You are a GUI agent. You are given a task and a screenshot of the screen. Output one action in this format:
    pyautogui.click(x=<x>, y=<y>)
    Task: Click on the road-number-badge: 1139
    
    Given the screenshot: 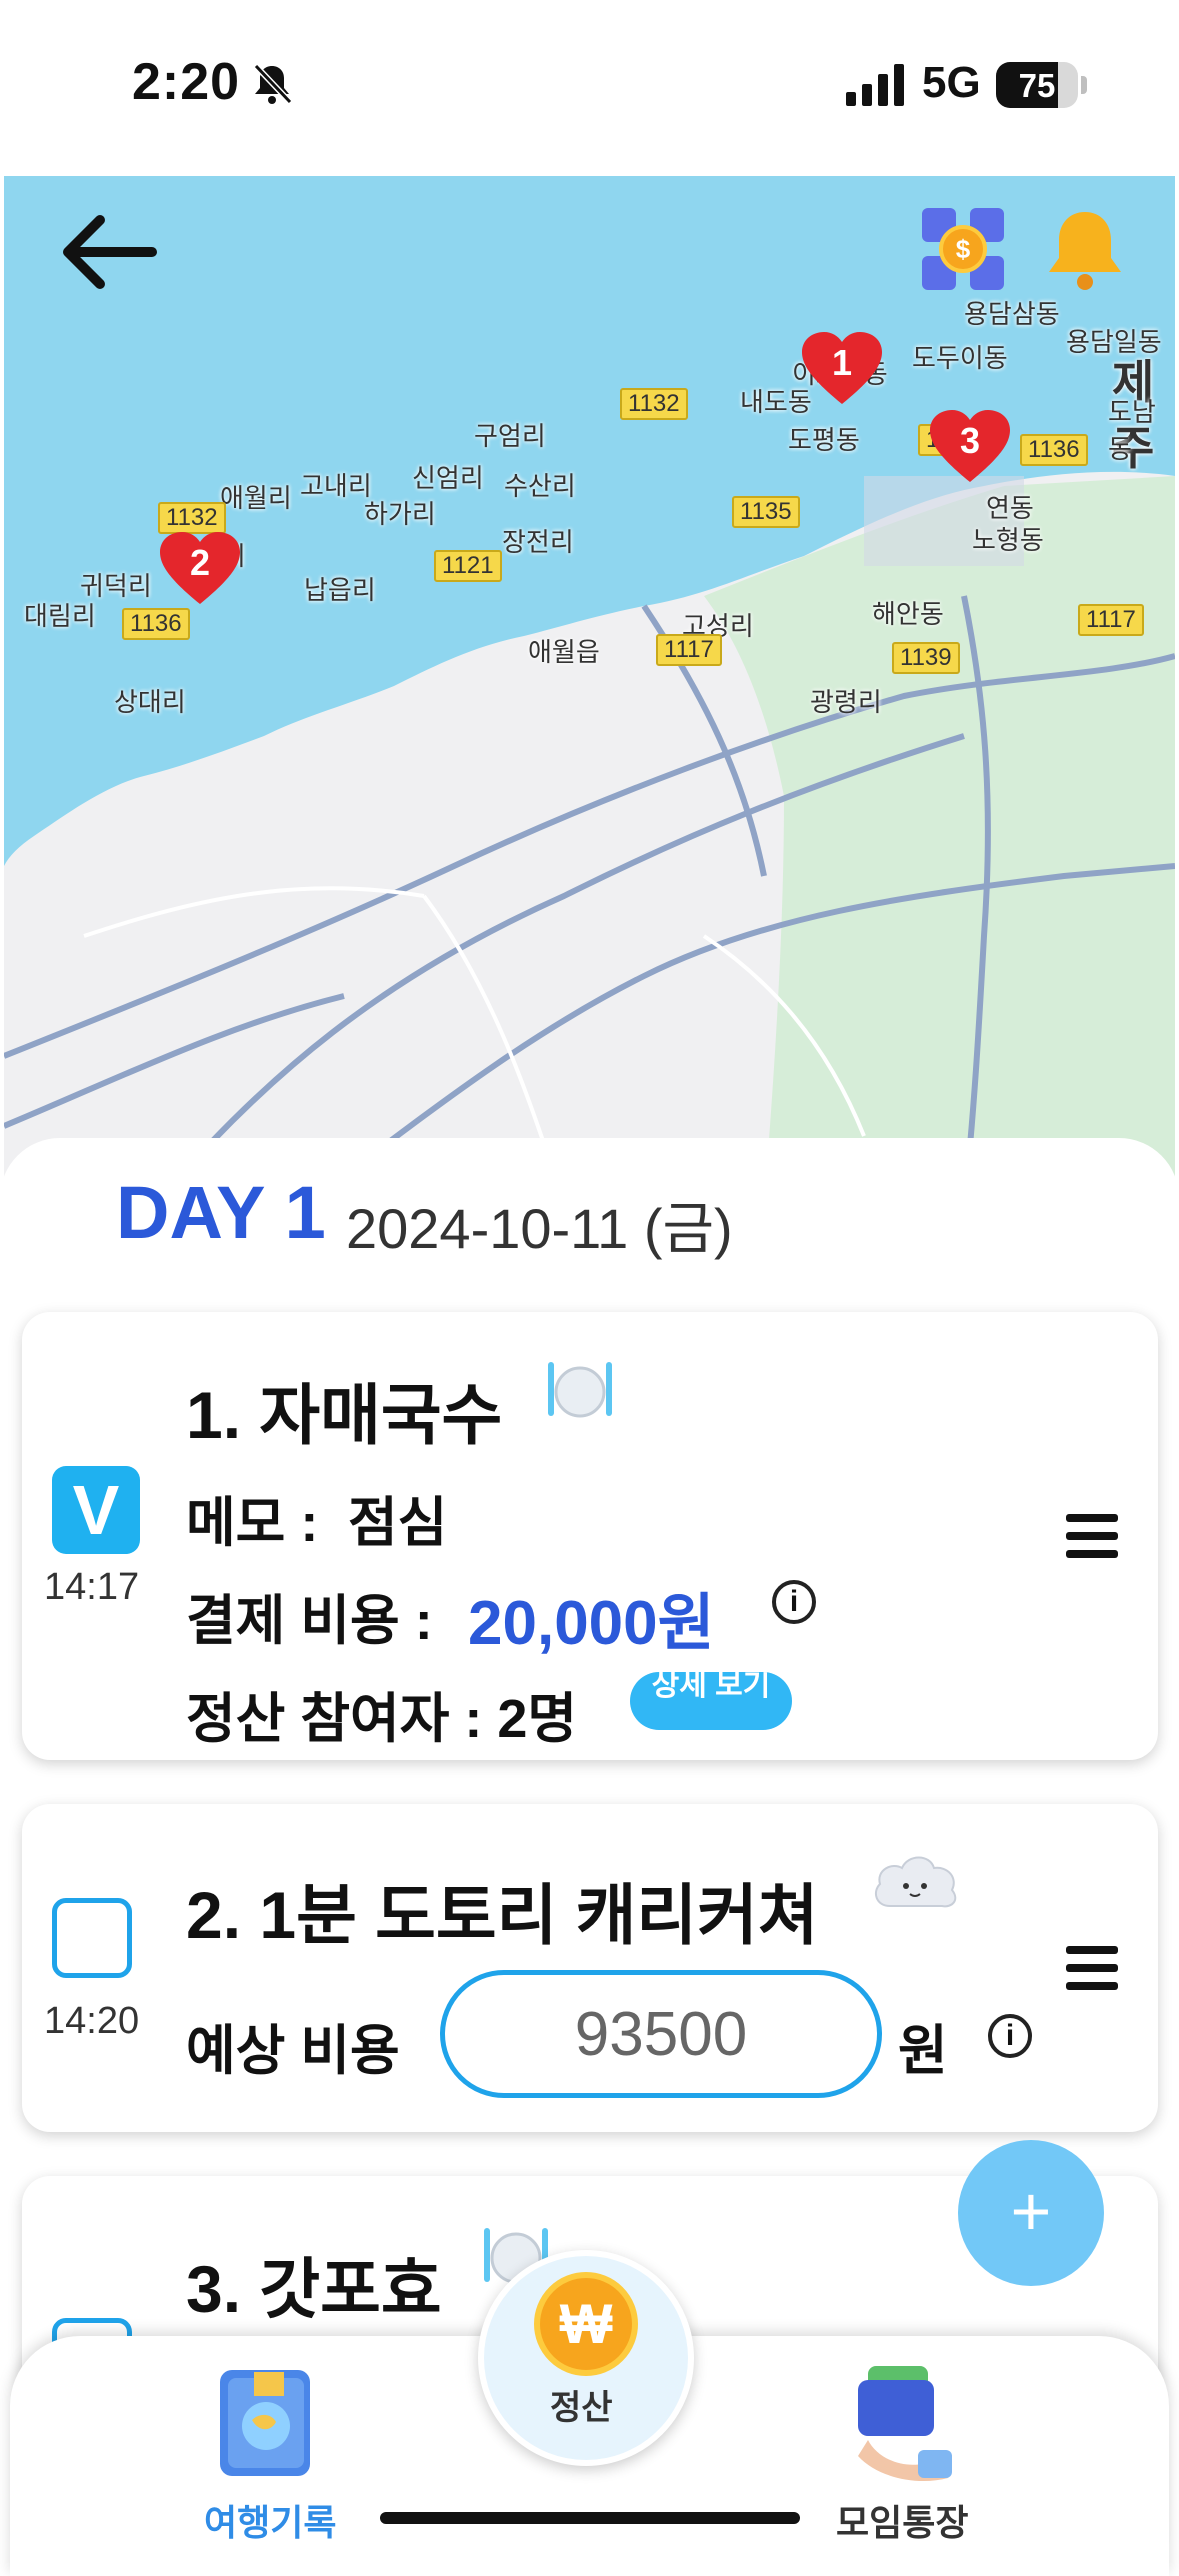 What is the action you would take?
    pyautogui.click(x=926, y=658)
    